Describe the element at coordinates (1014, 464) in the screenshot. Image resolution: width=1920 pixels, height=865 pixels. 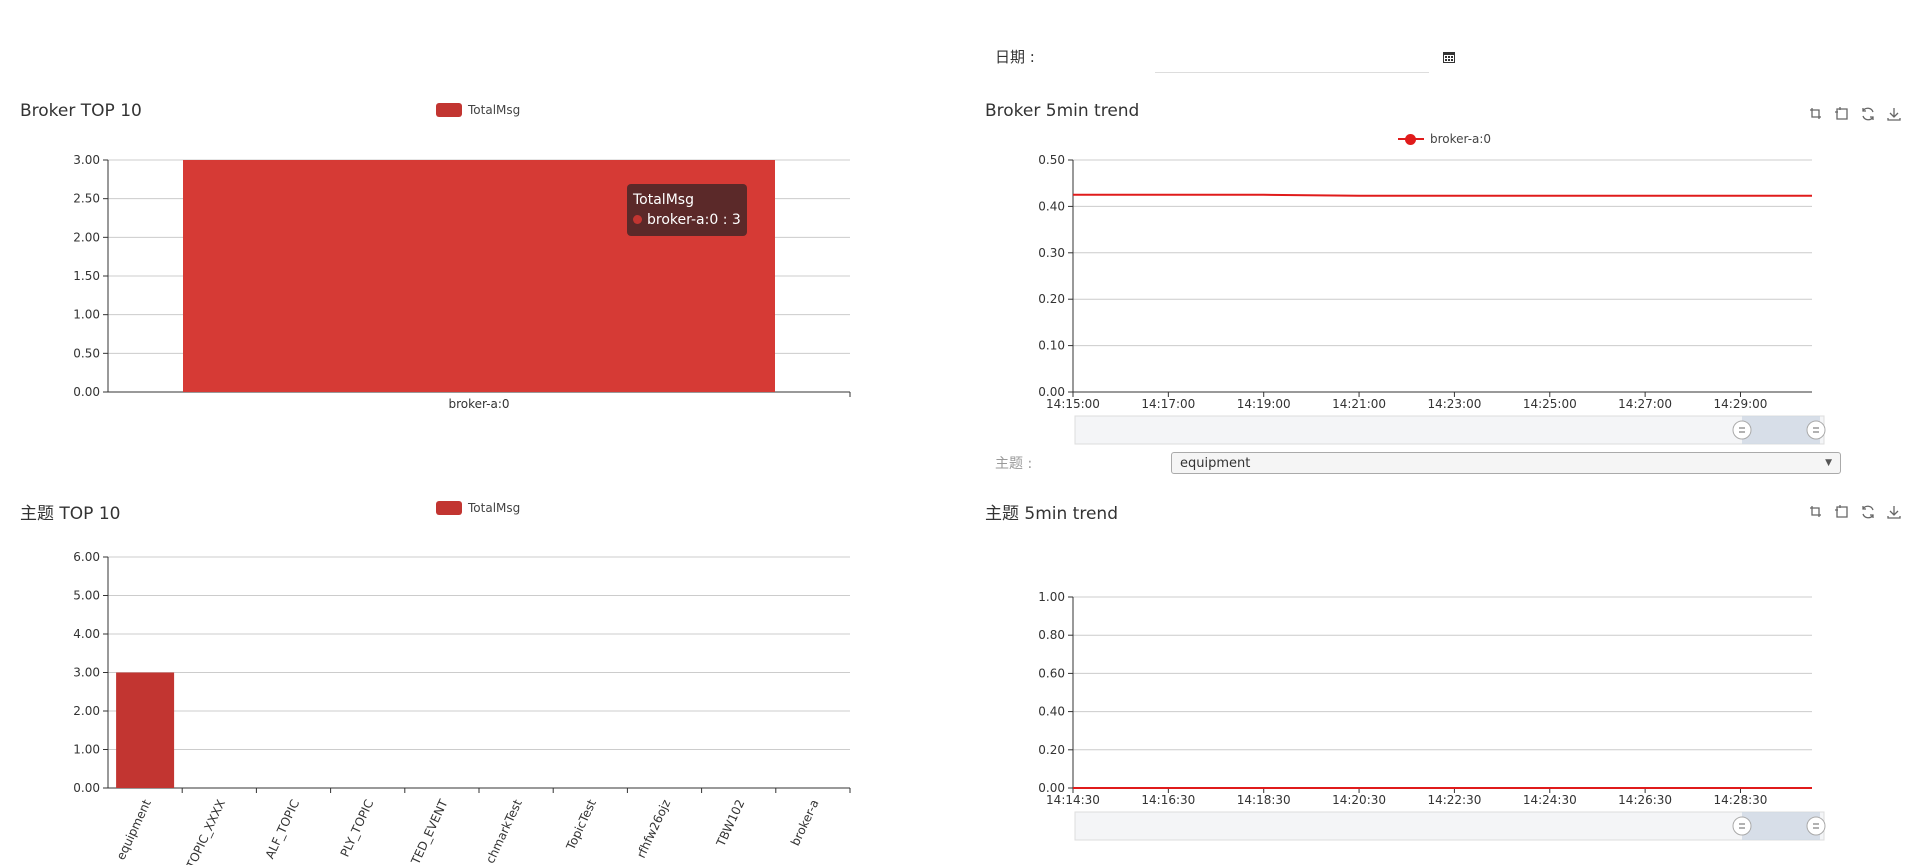
I see `topic-label: 主题 :` at that location.